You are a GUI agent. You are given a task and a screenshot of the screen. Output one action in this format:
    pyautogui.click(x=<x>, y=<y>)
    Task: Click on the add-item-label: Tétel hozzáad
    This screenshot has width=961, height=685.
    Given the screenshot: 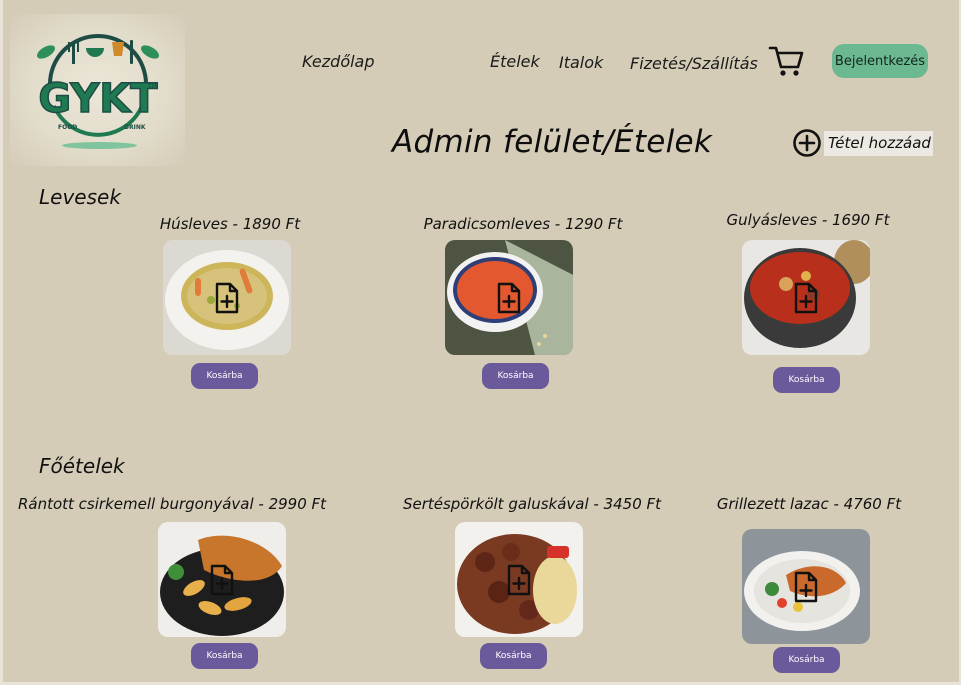 What is the action you would take?
    pyautogui.click(x=878, y=143)
    